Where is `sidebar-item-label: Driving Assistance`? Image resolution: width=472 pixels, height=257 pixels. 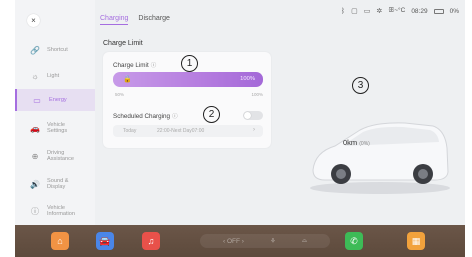 sidebar-item-label: Driving Assistance is located at coordinates (61, 156).